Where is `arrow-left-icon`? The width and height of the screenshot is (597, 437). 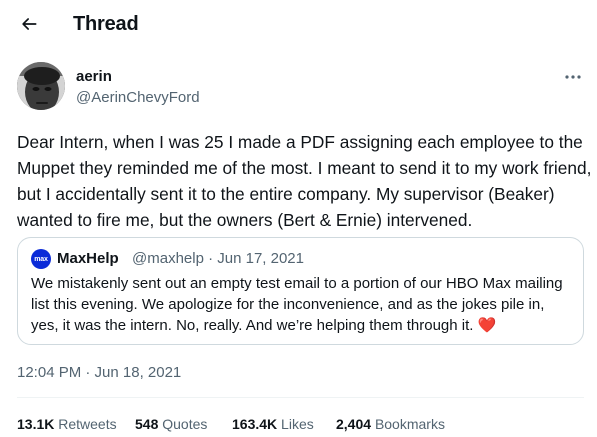
arrow-left-icon is located at coordinates (29, 26).